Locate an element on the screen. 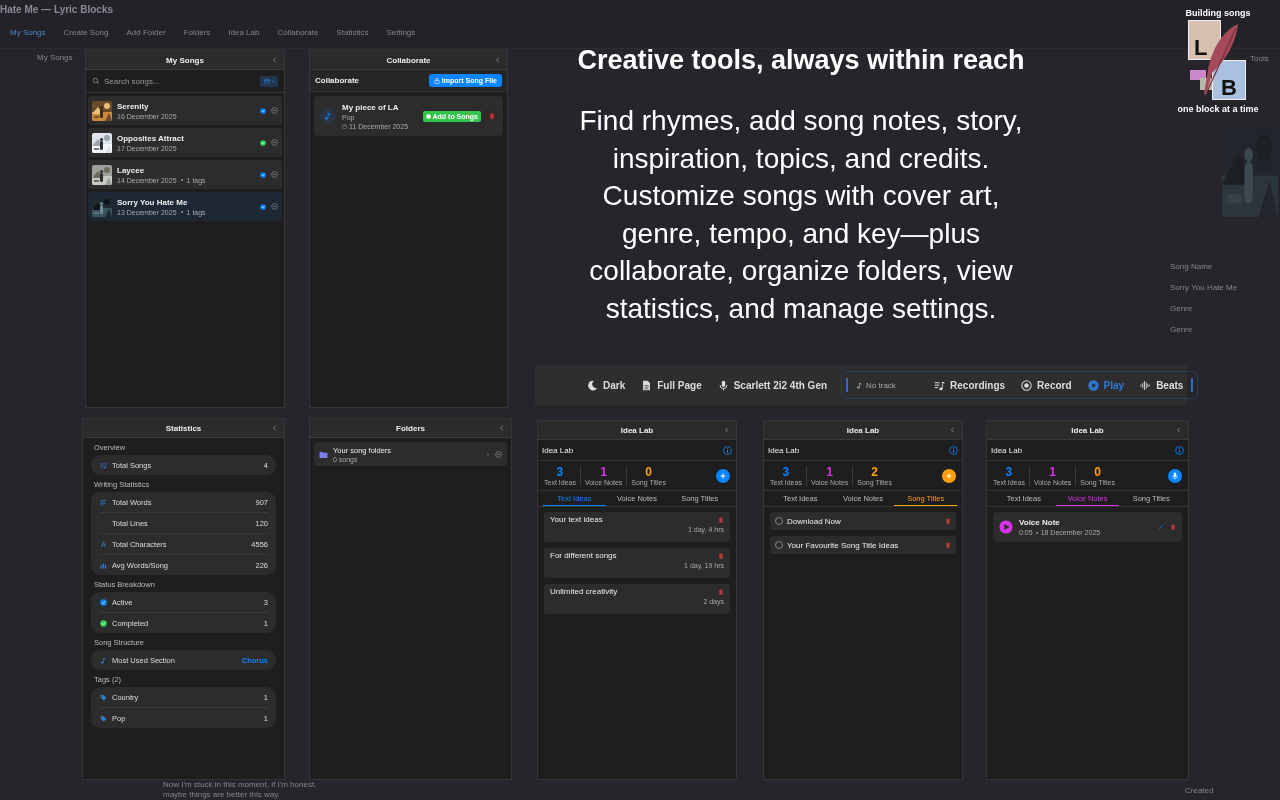 This screenshot has height=800, width=1280. song-title-idea: Your Favourite Song Title Ideas is located at coordinates (843, 545).